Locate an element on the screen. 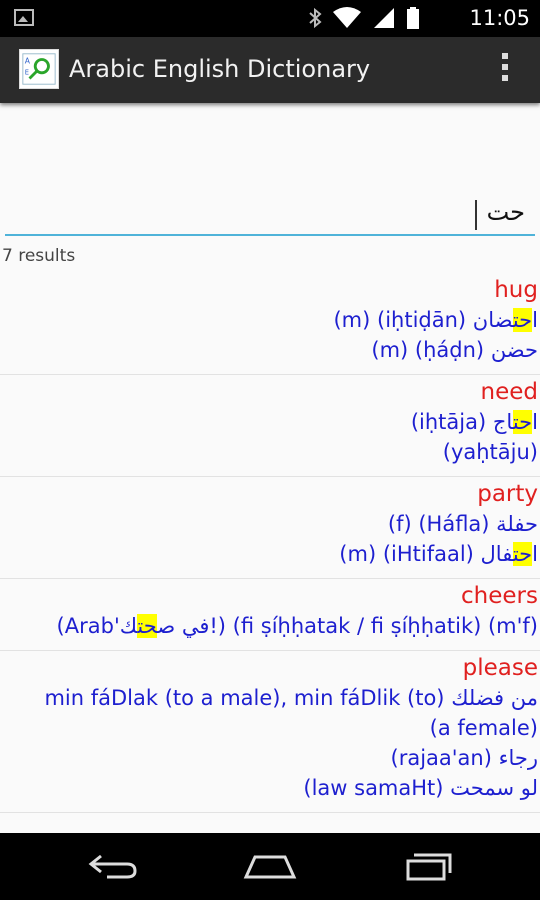 The width and height of the screenshot is (540, 900). results-count: 7 results is located at coordinates (39, 256).